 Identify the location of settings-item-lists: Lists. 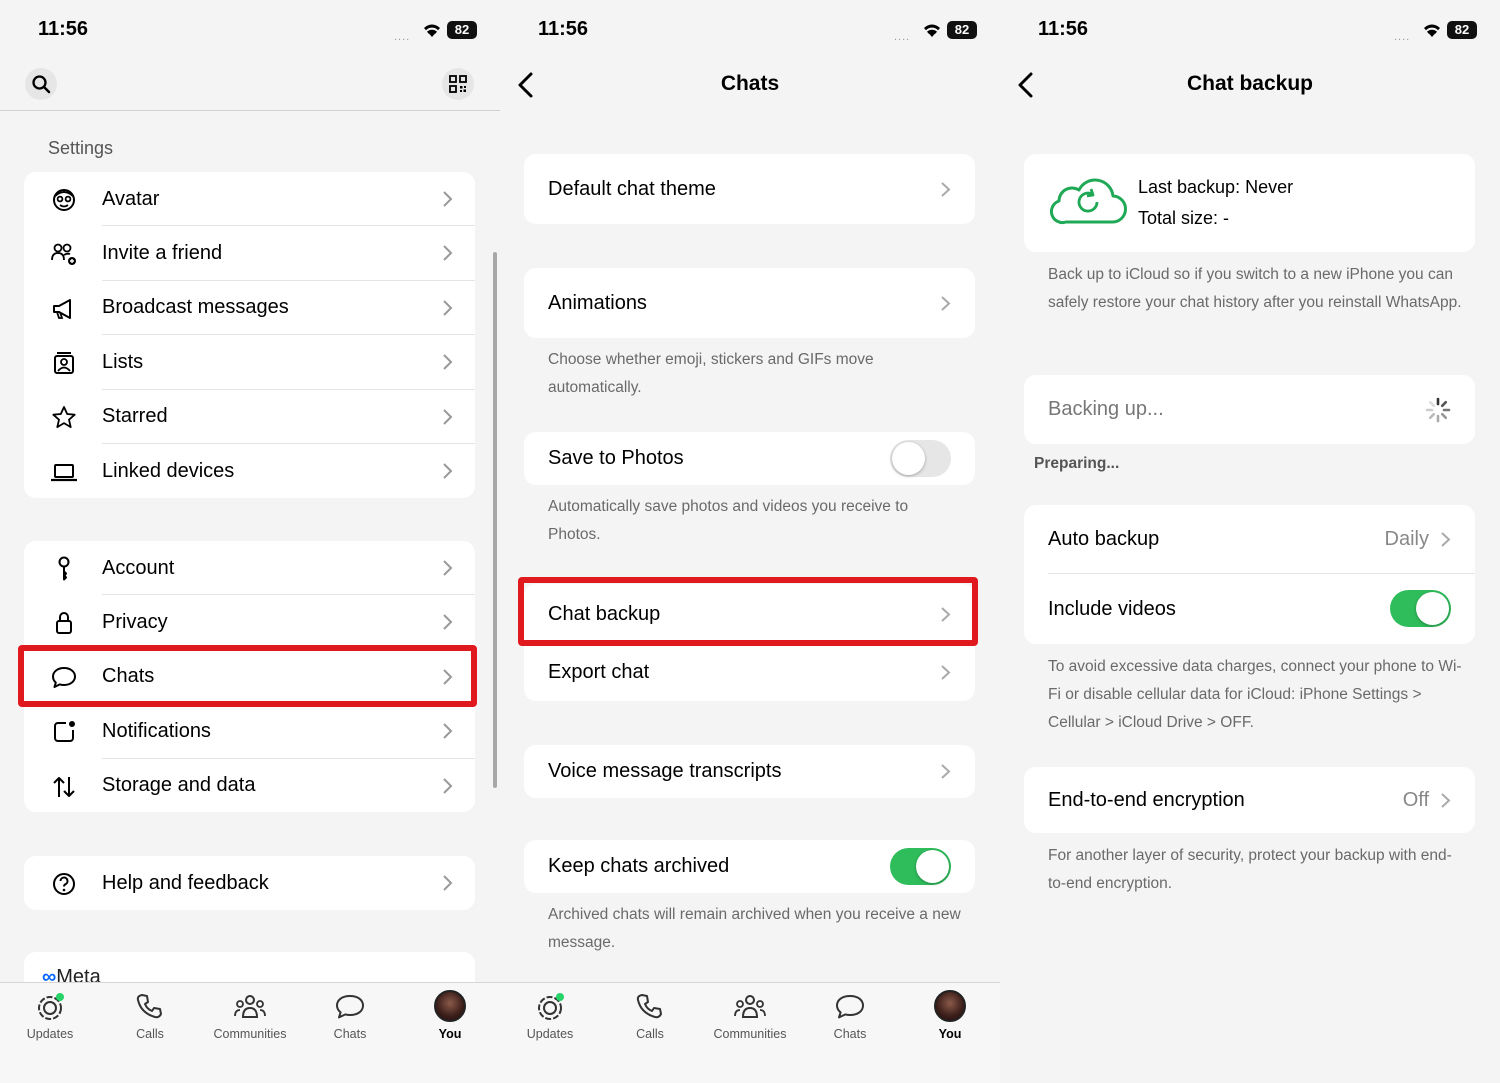
(249, 362).